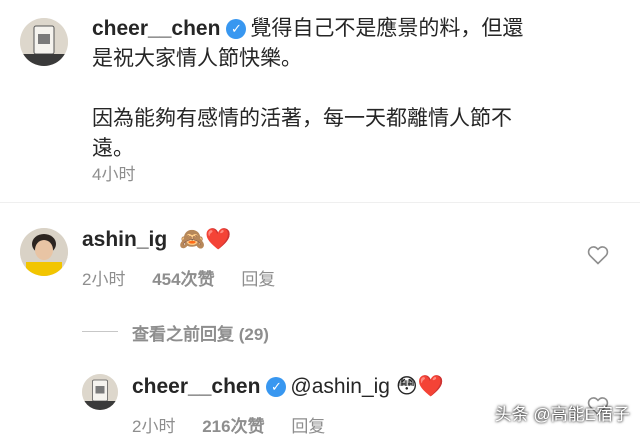 Image resolution: width=640 pixels, height=437 pixels. I want to click on reply-likes: 216次赞, so click(233, 426).